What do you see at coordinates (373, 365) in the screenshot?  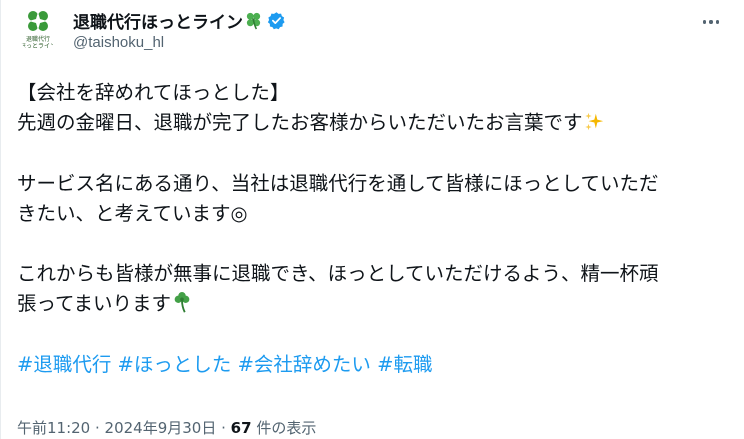 I see `hashtags: #退職代行 #ほっとした #会社辞めたい #転職` at bounding box center [373, 365].